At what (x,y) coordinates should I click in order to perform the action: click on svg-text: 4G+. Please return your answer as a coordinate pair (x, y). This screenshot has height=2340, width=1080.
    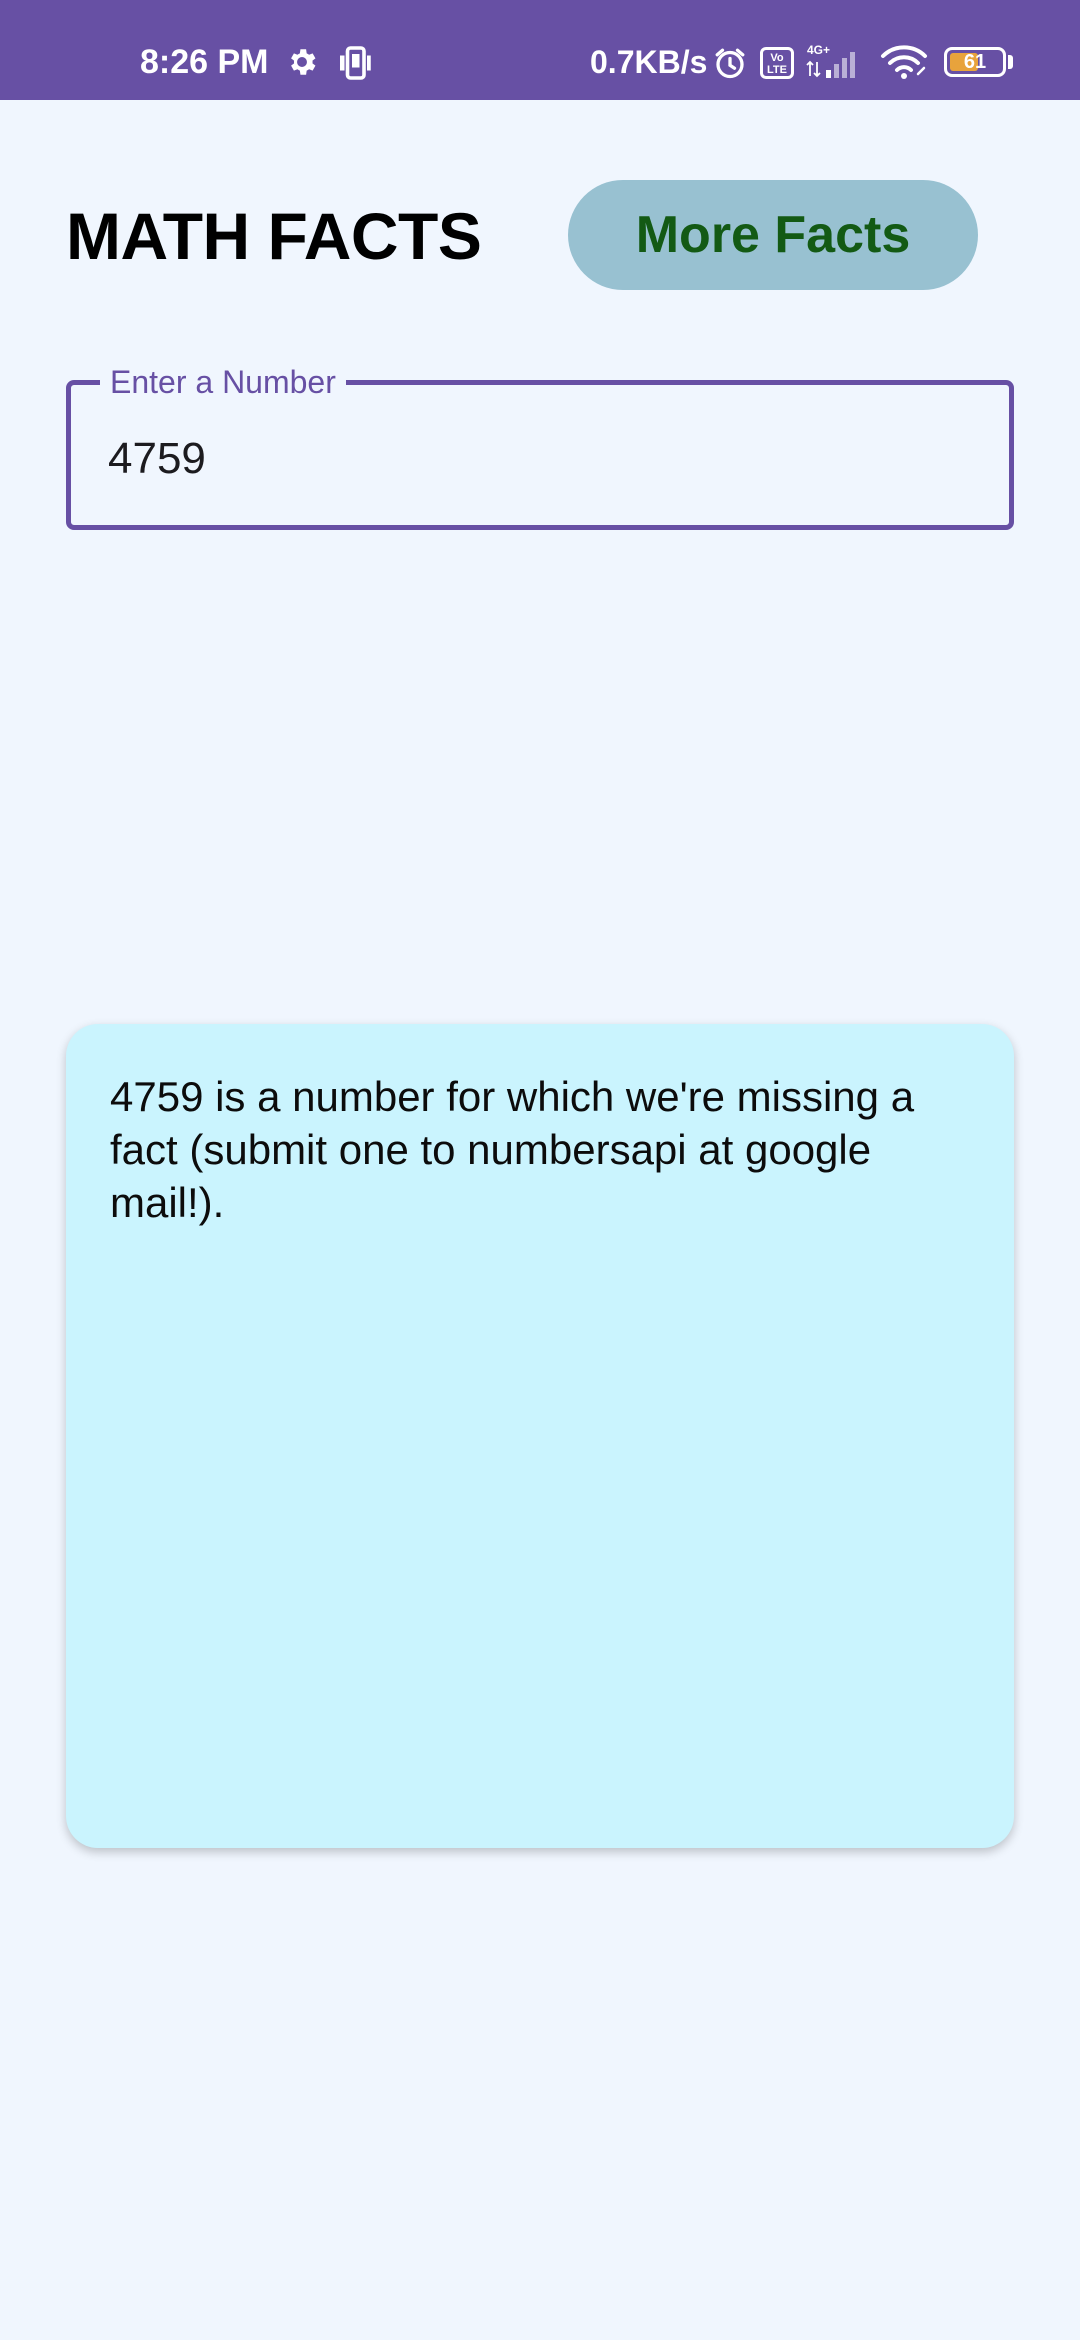
    Looking at the image, I should click on (818, 50).